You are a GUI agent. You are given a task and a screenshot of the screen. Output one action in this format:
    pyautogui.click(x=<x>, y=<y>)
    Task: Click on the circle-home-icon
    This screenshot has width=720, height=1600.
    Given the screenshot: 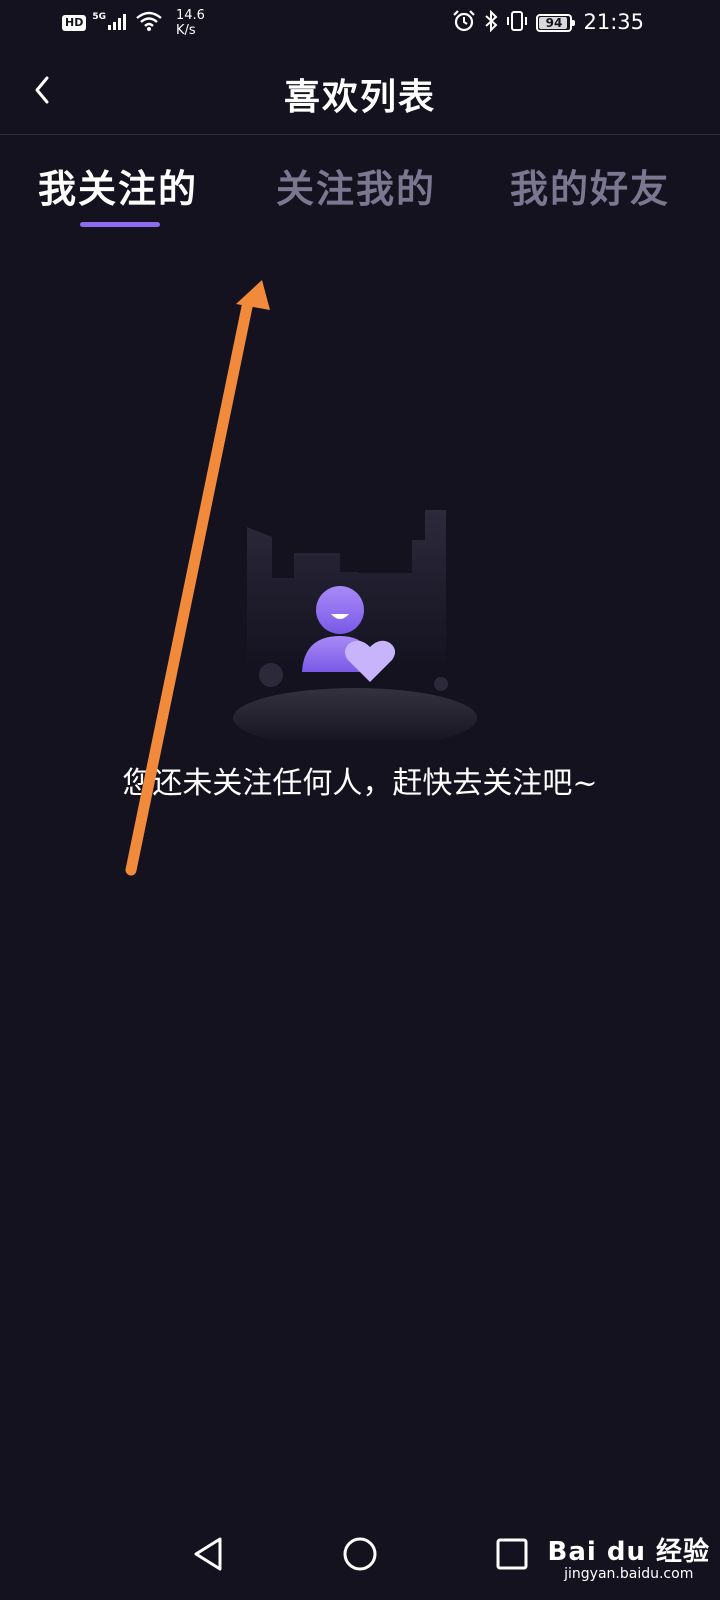 What is the action you would take?
    pyautogui.click(x=360, y=1554)
    